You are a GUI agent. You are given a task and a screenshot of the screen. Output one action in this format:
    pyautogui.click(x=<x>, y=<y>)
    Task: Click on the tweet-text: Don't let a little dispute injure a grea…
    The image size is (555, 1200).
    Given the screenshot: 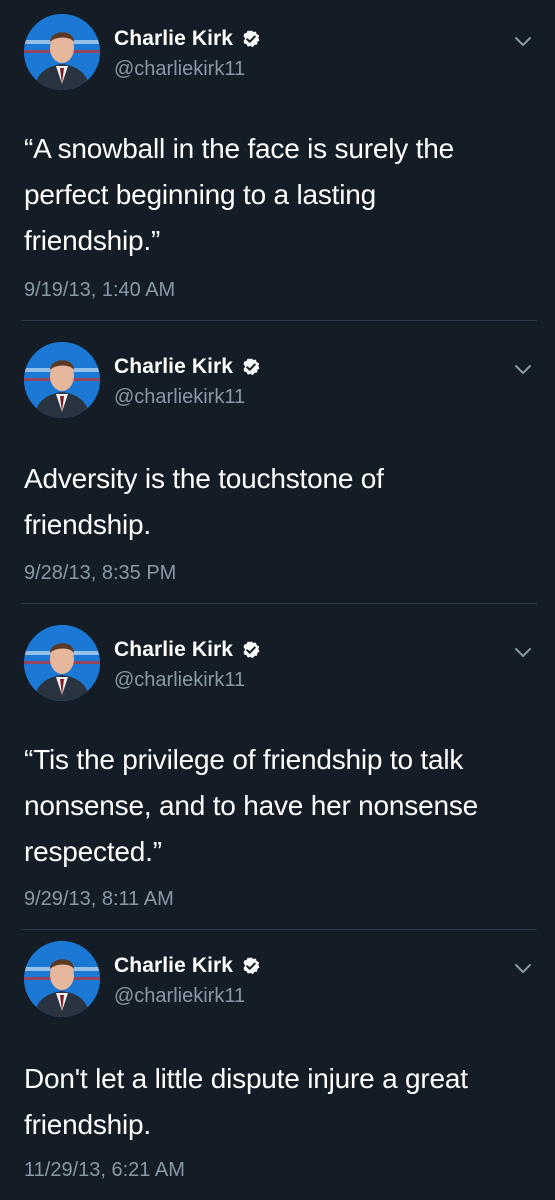 What is the action you would take?
    pyautogui.click(x=274, y=1102)
    